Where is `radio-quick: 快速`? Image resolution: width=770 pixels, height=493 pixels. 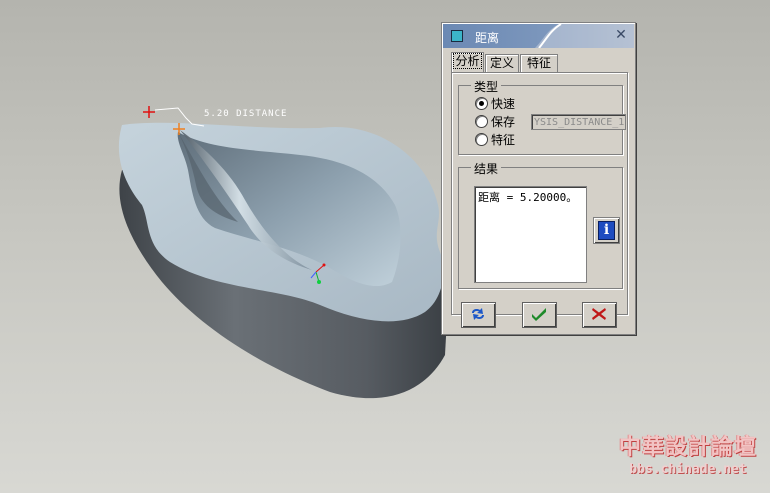 radio-quick: 快速 is located at coordinates (495, 104).